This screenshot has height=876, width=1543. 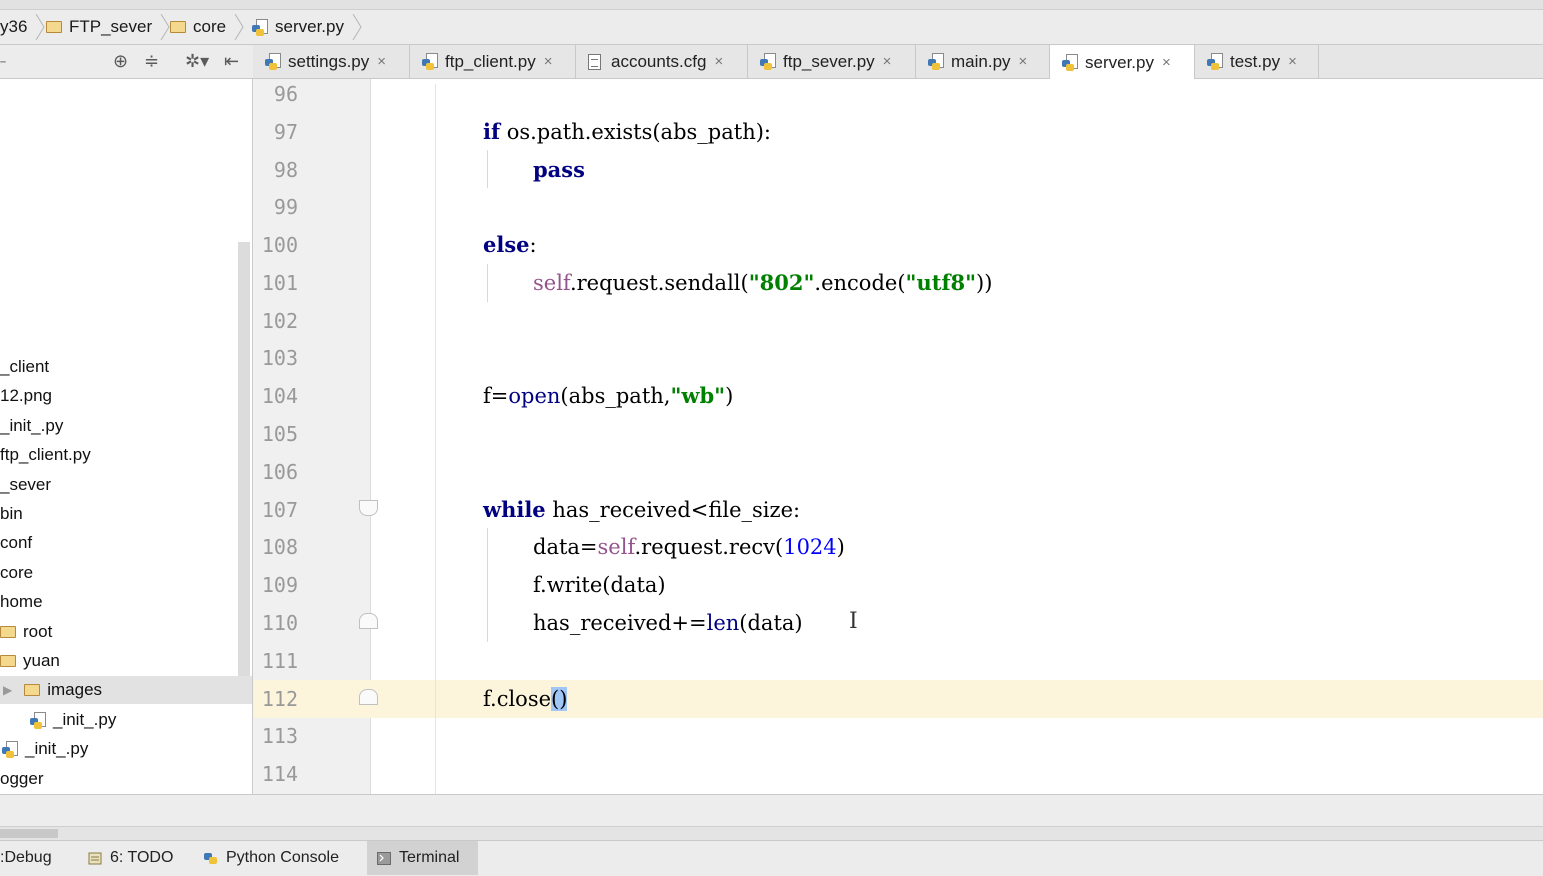 What do you see at coordinates (14, 26) in the screenshot?
I see `breadcrumb-label: y36` at bounding box center [14, 26].